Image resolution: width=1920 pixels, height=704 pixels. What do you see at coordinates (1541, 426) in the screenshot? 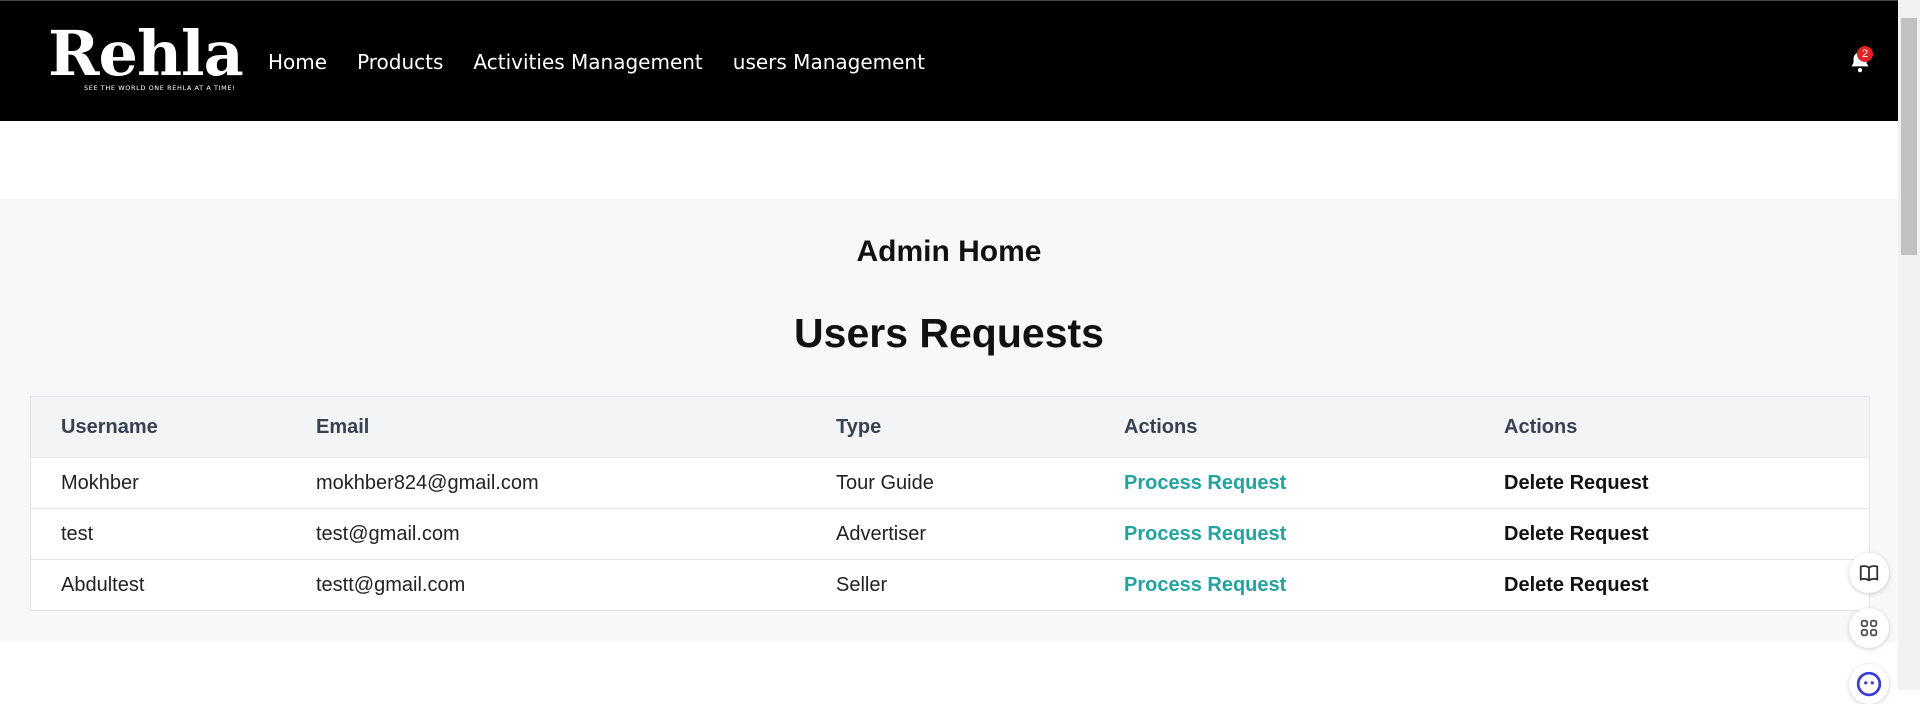
I see `header-actions-2: Actions` at bounding box center [1541, 426].